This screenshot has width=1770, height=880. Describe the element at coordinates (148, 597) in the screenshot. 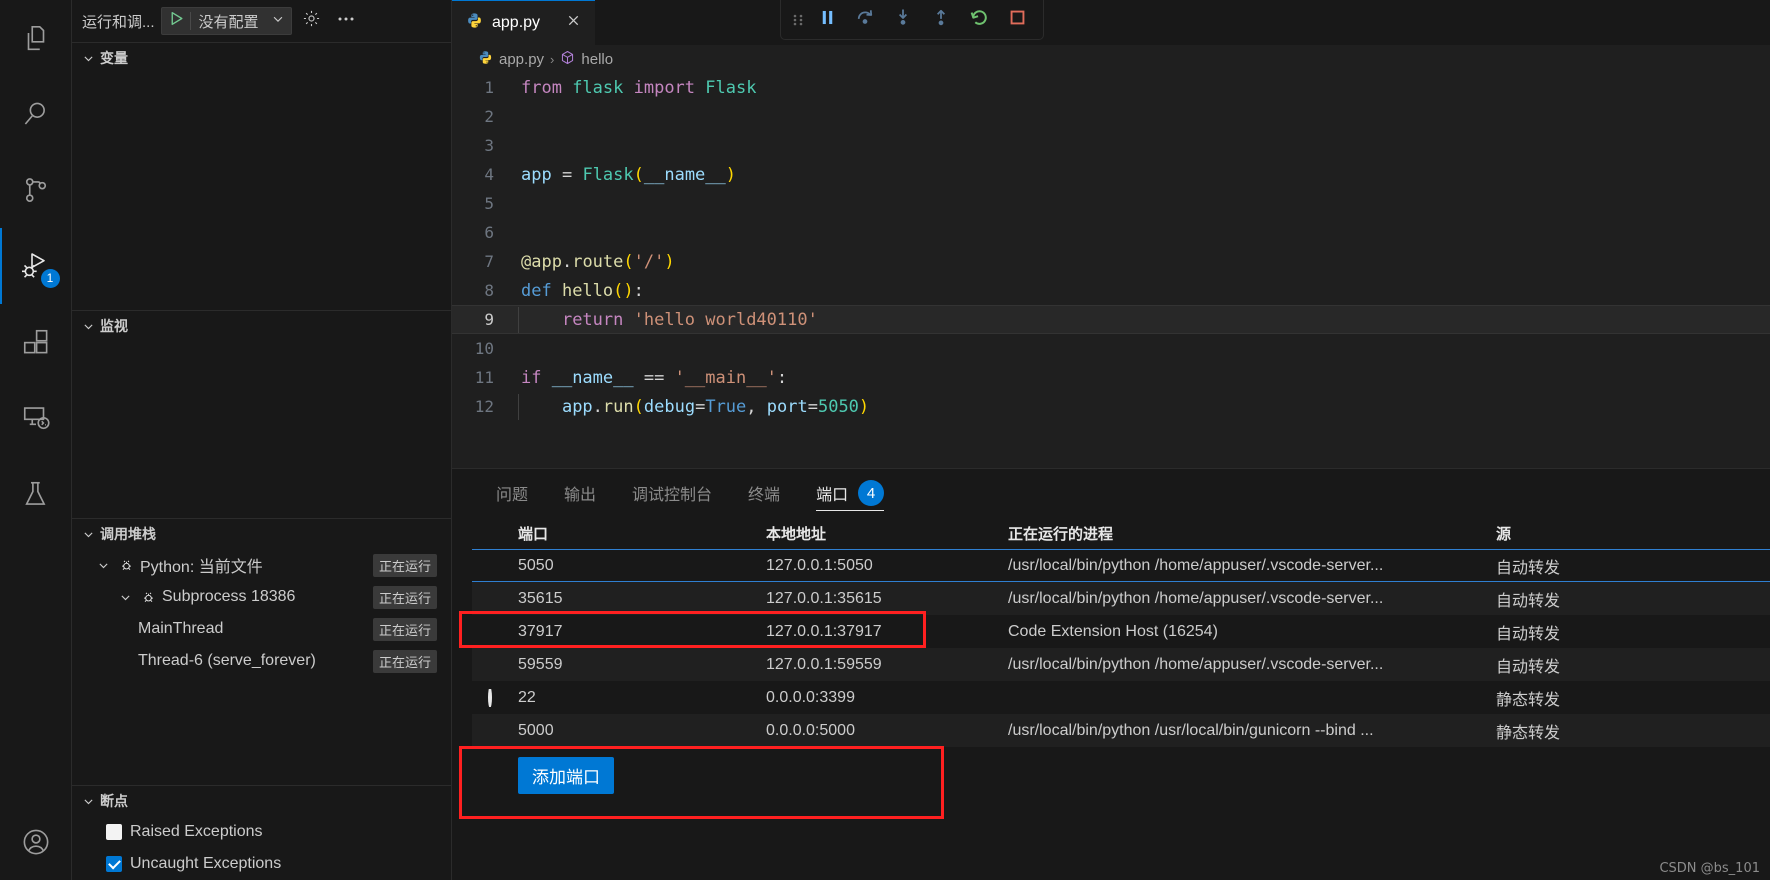

I see `debug-session-icon` at that location.